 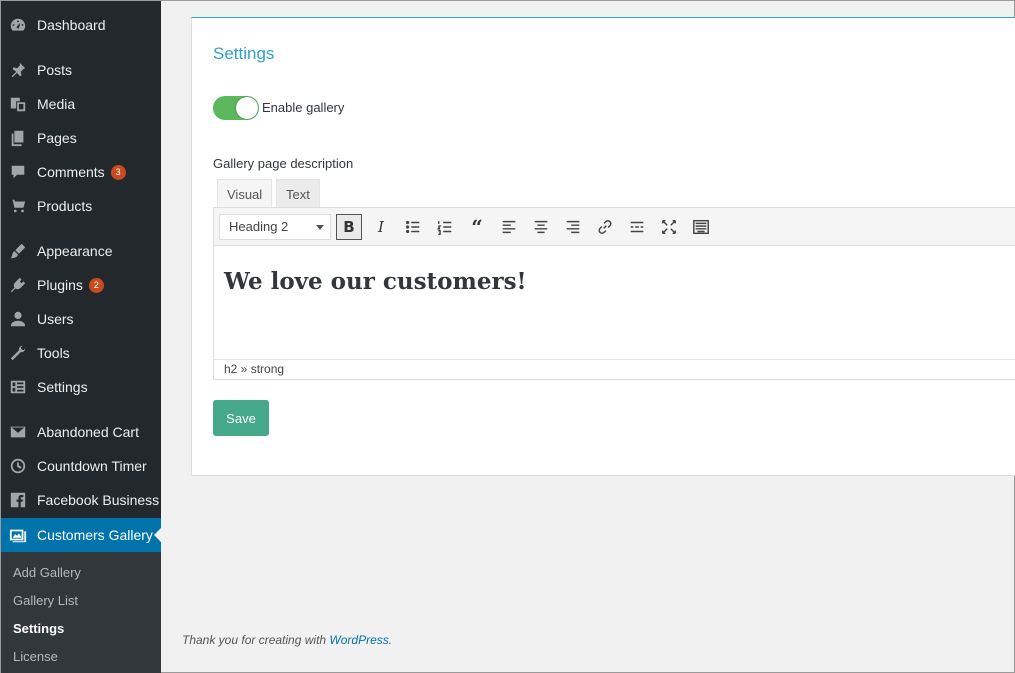 What do you see at coordinates (18, 25) in the screenshot?
I see `dashboard-icon` at bounding box center [18, 25].